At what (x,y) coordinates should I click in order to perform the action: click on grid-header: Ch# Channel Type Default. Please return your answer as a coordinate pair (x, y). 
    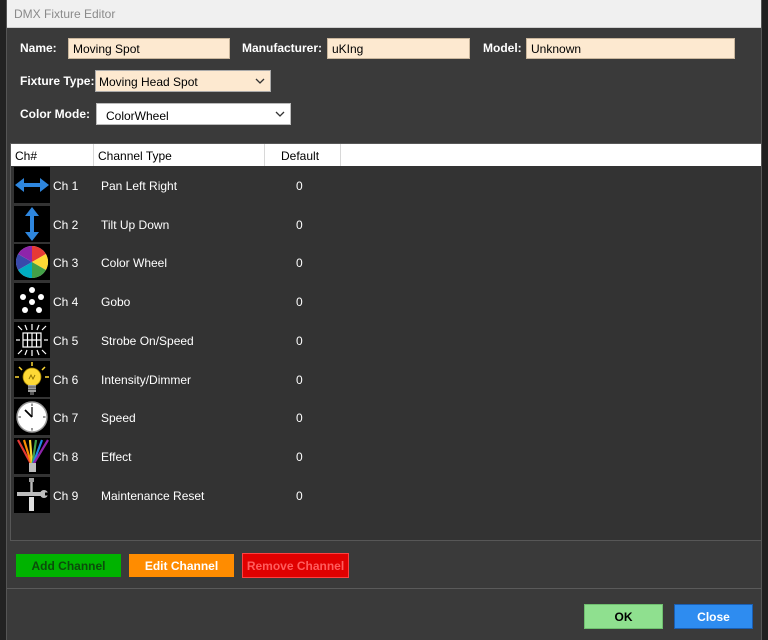
    Looking at the image, I should click on (386, 155).